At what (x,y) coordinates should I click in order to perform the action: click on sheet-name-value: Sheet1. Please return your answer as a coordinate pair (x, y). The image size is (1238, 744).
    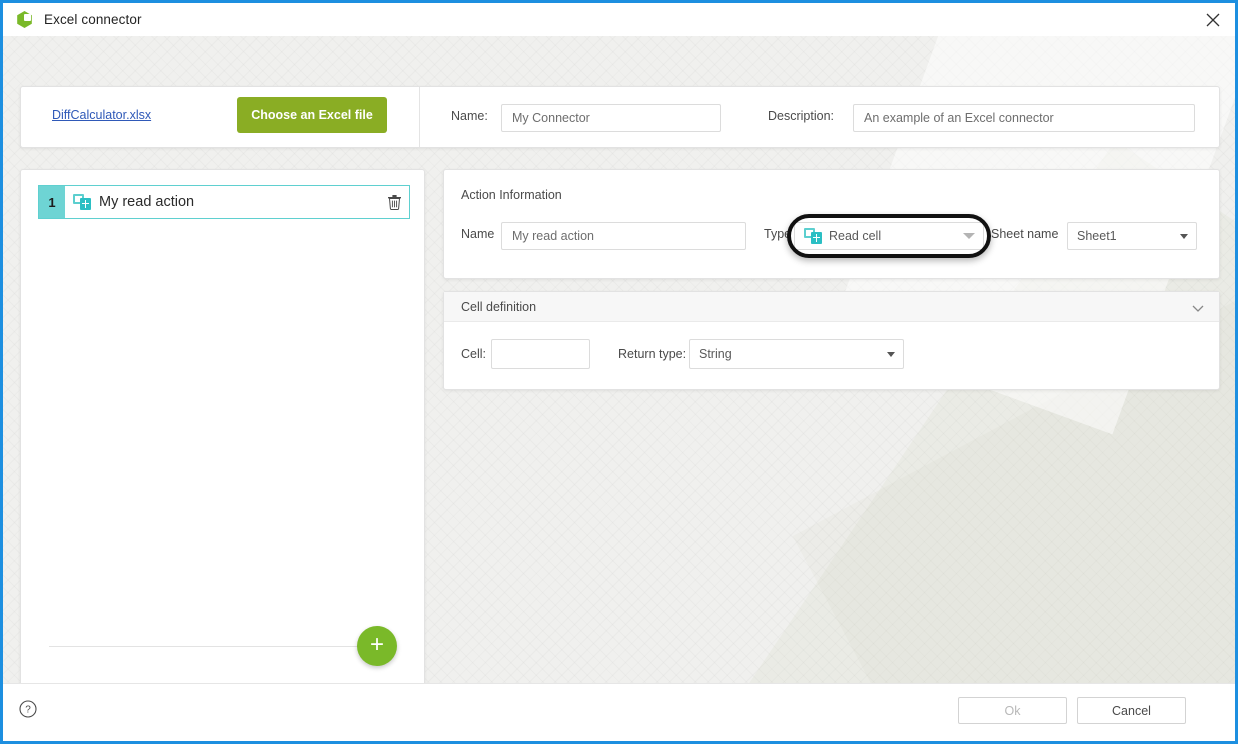
    Looking at the image, I should click on (1097, 236).